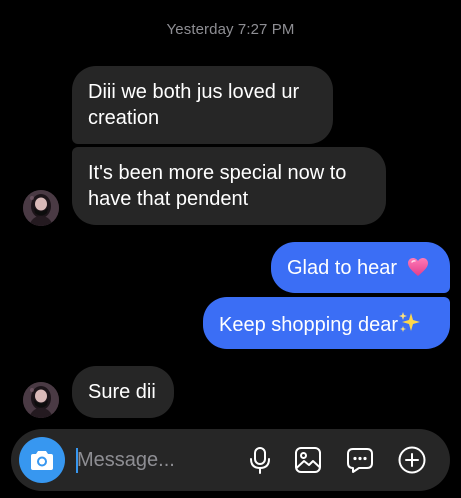 The image size is (461, 498). I want to click on voice-message-button, so click(260, 460).